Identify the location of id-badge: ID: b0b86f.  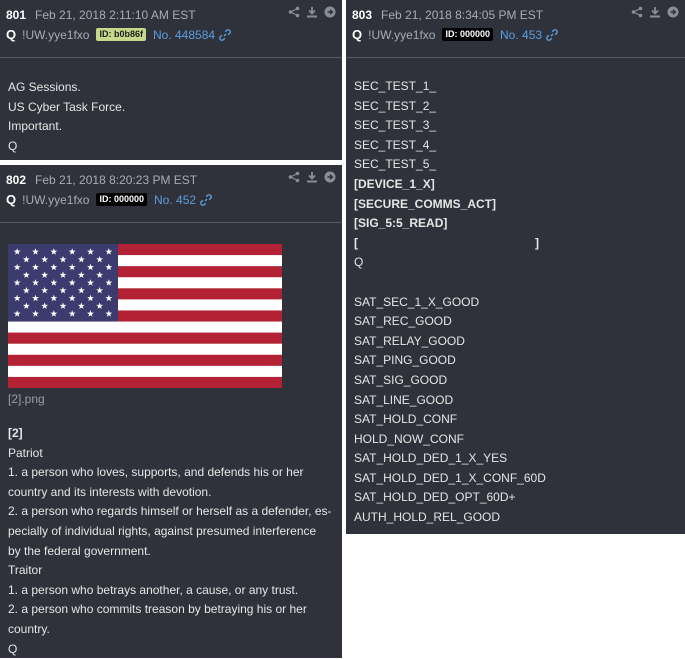
(121, 34).